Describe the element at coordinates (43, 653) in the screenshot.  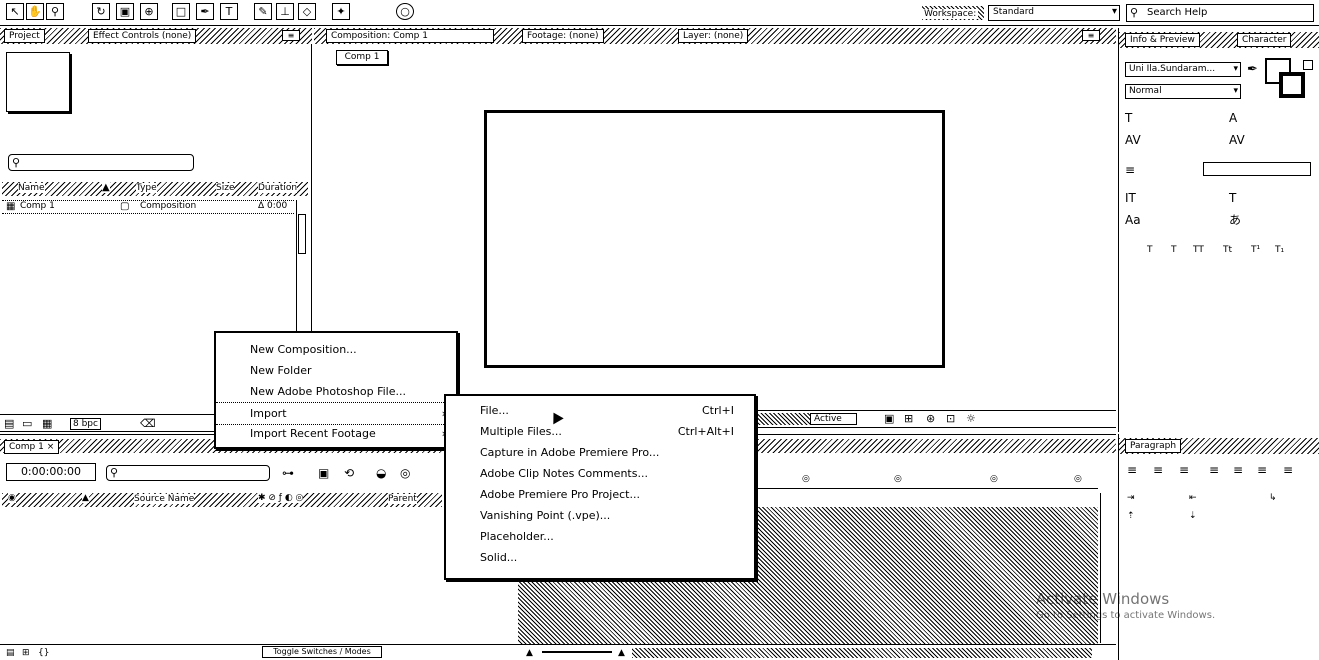
I see `expand-in-out-icon: {}` at that location.